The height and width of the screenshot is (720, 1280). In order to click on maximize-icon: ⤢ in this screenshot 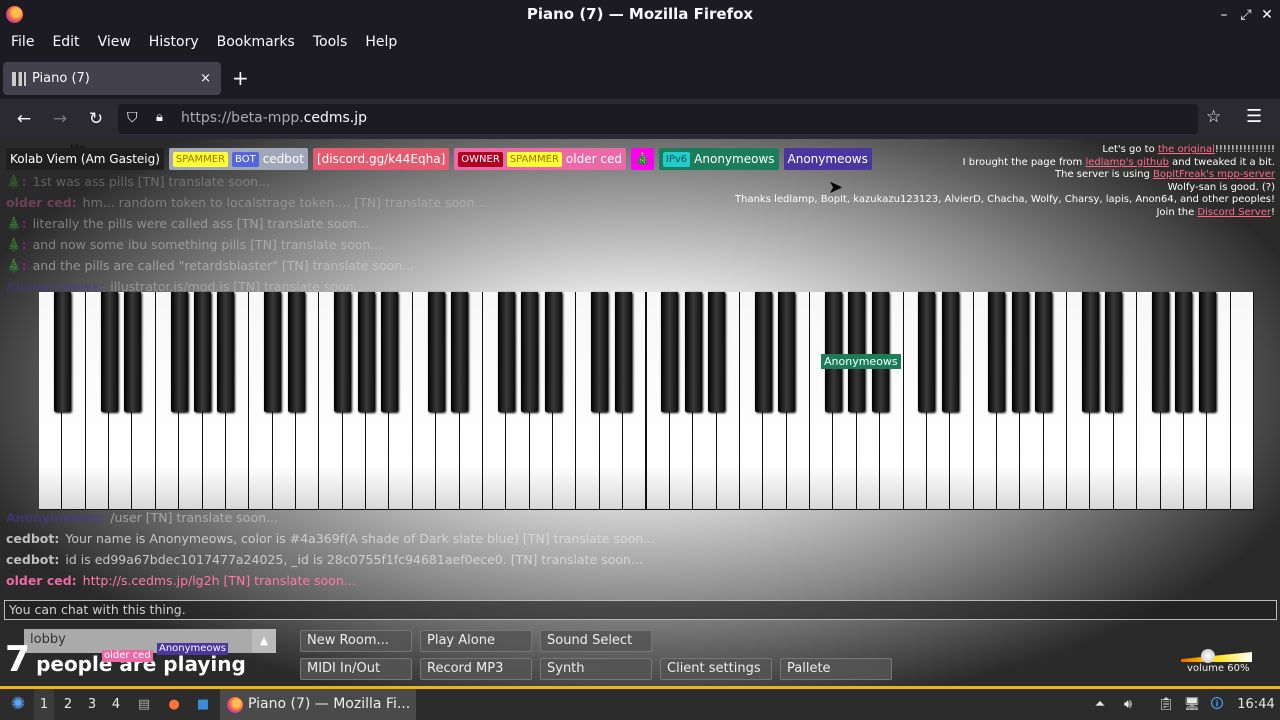, I will do `click(1246, 15)`.